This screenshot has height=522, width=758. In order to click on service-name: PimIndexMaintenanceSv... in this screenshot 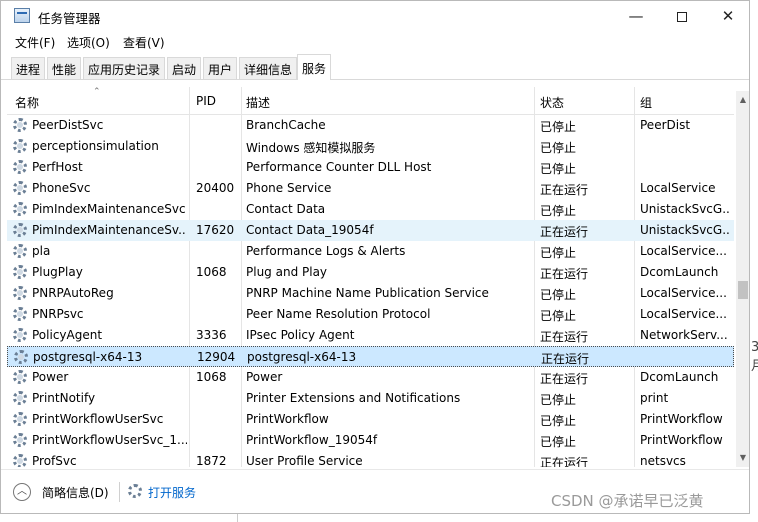, I will do `click(109, 230)`.